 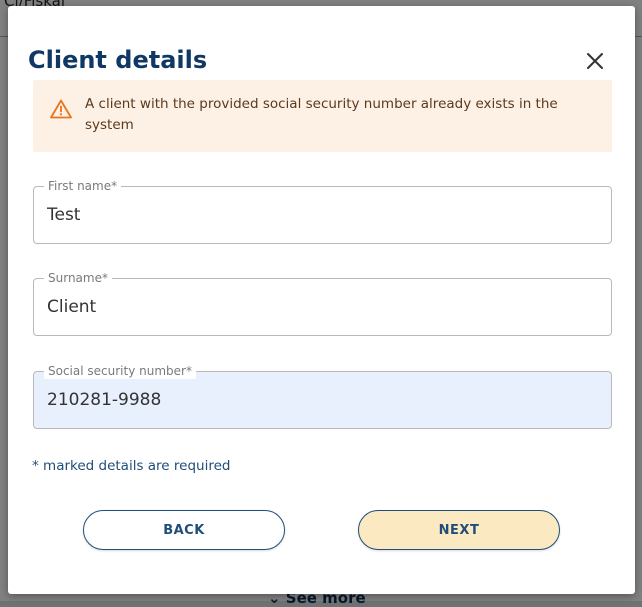 What do you see at coordinates (118, 60) in the screenshot?
I see `modal-title: Client details` at bounding box center [118, 60].